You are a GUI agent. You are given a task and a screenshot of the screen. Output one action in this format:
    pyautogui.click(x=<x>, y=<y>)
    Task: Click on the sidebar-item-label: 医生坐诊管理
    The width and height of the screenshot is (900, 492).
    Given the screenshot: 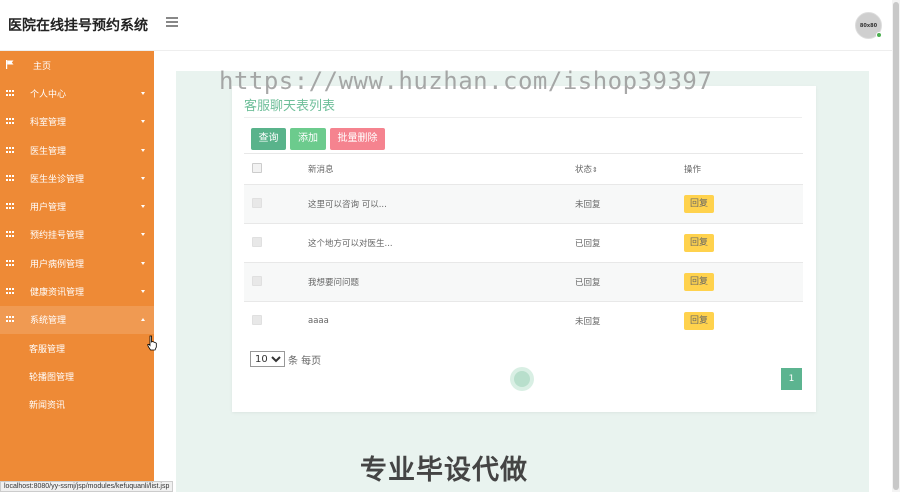 What is the action you would take?
    pyautogui.click(x=57, y=179)
    